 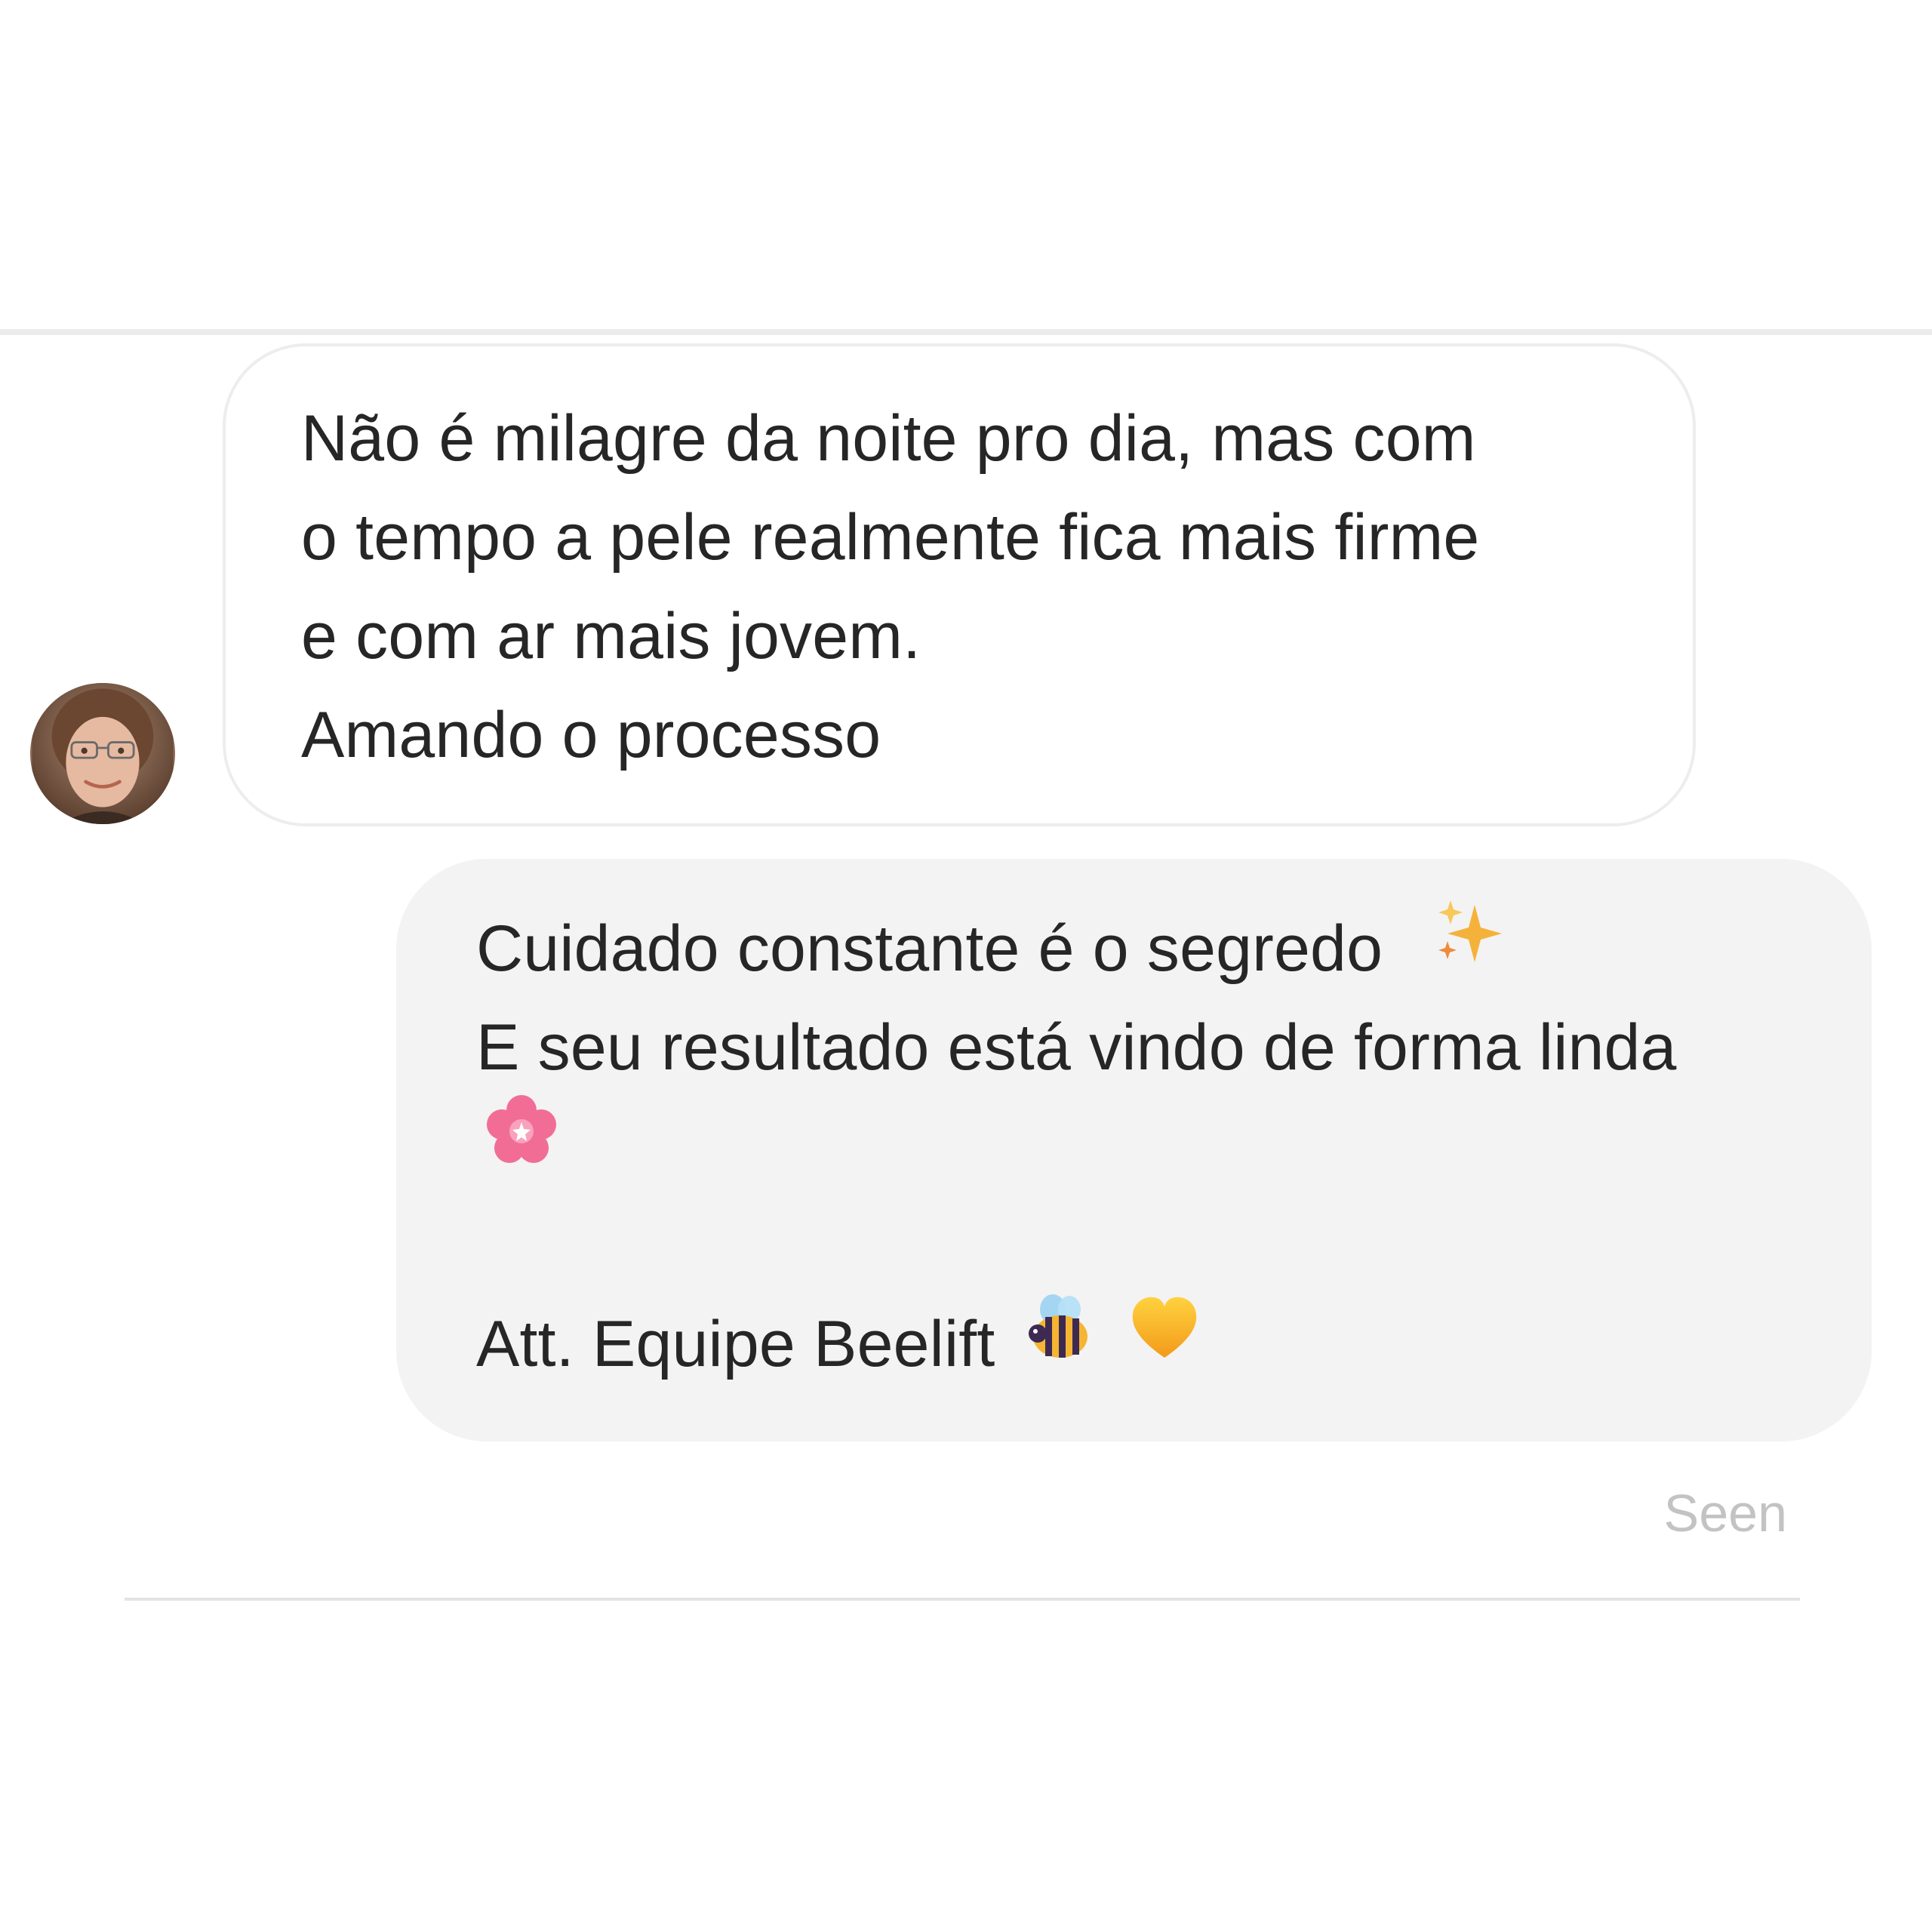 I want to click on yellow-heart-icon, so click(x=1164, y=1341).